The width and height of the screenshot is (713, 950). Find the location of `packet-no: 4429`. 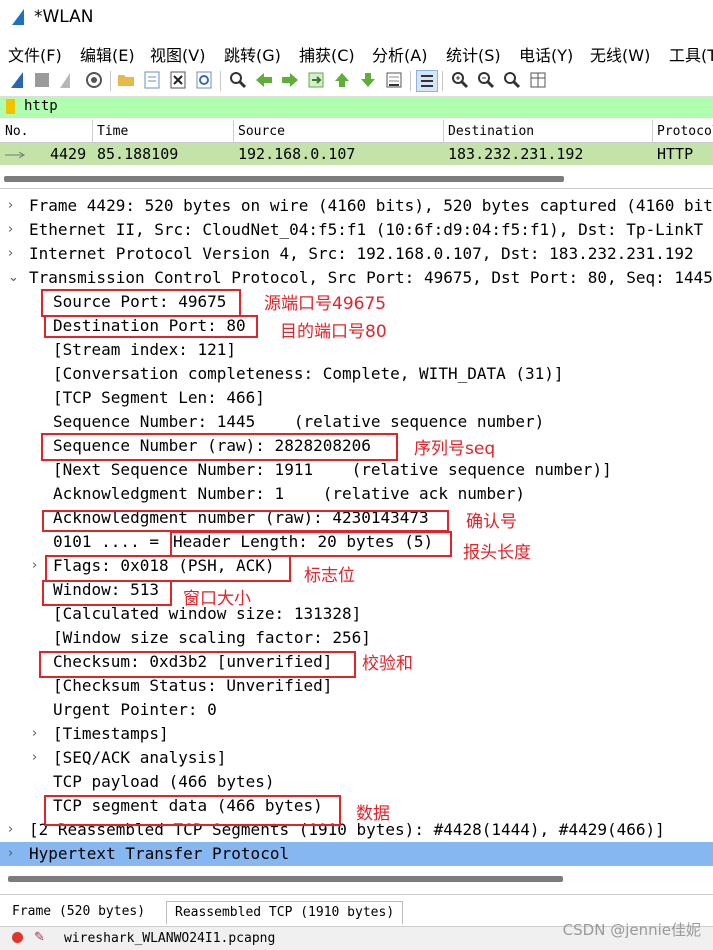

packet-no: 4429 is located at coordinates (68, 154).